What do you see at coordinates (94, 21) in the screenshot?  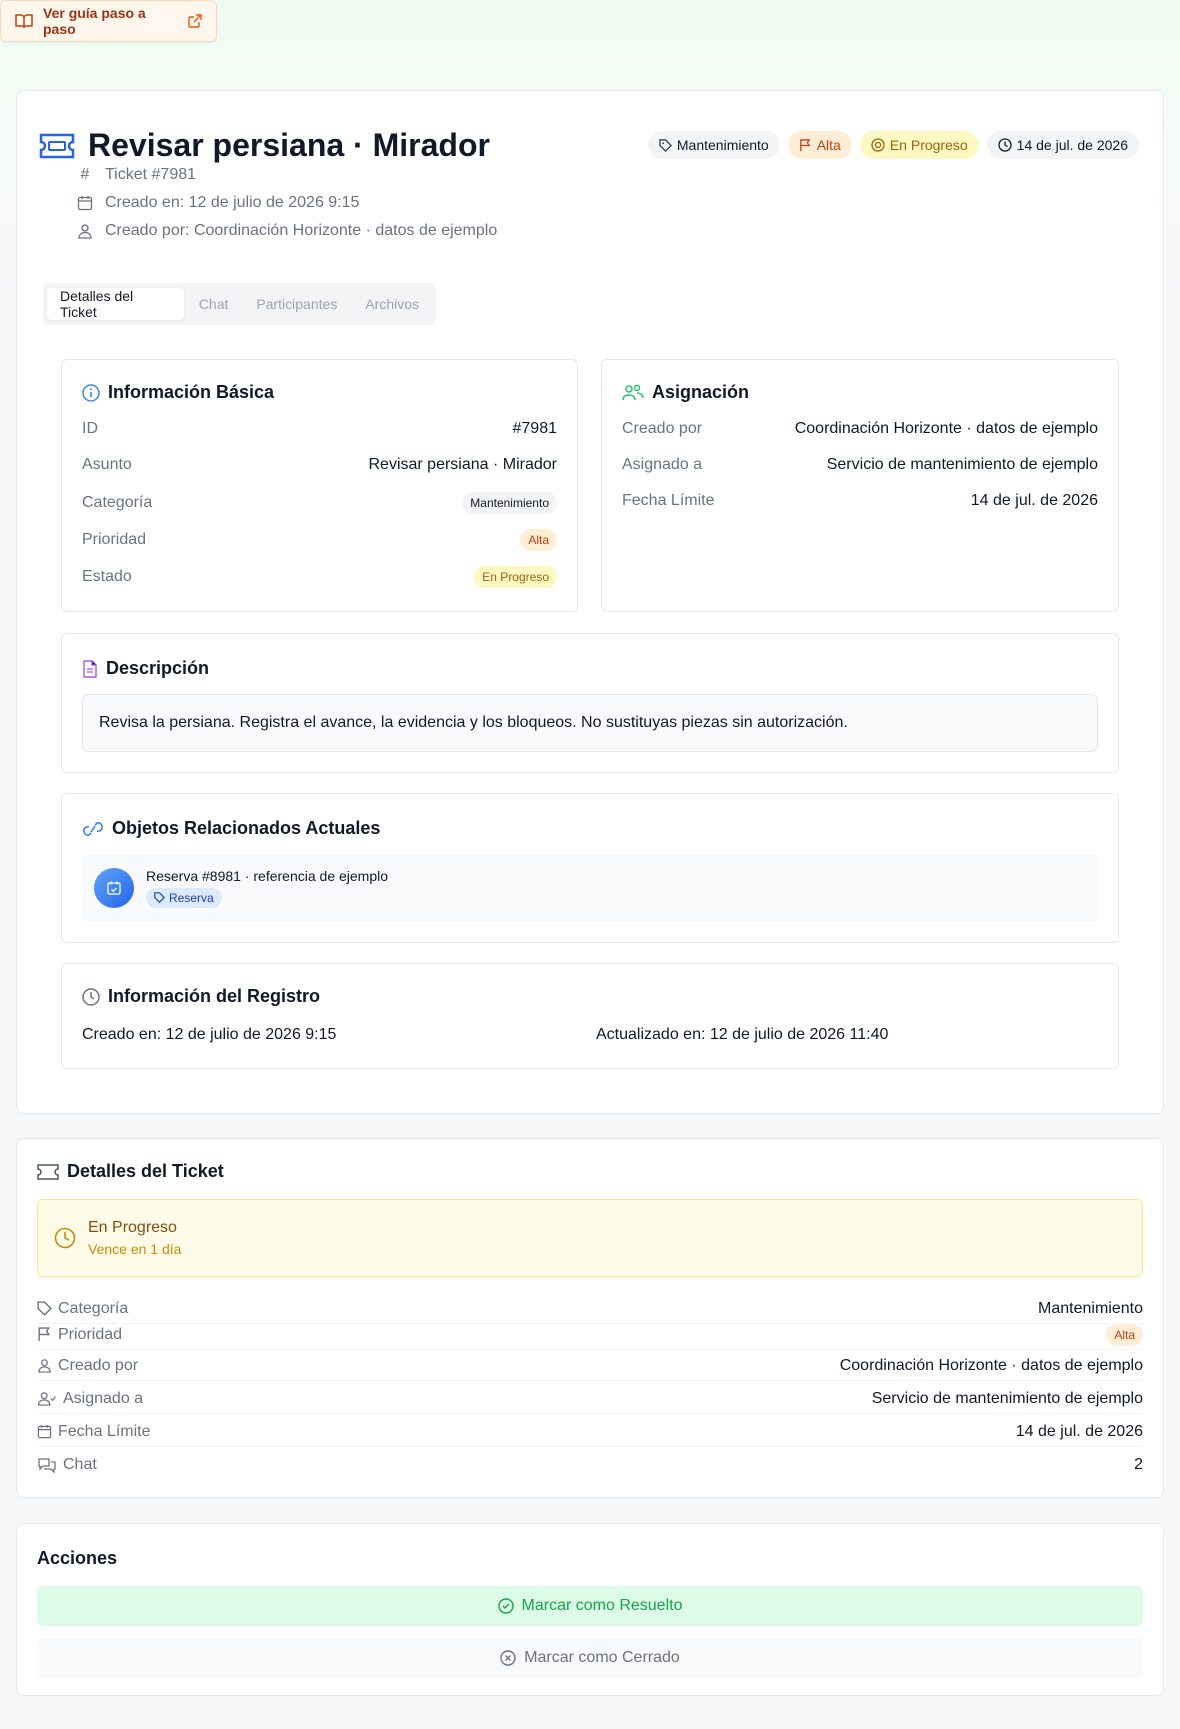 I see `guide-button-label: Ver guía paso a paso` at bounding box center [94, 21].